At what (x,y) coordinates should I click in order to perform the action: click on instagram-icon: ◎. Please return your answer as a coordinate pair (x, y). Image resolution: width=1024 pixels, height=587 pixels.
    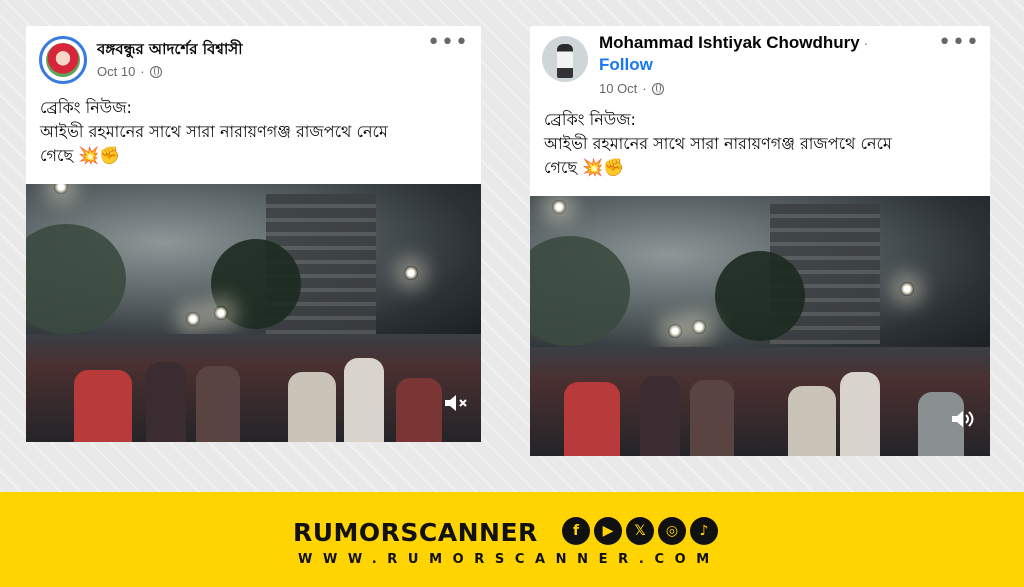
    Looking at the image, I should click on (672, 531).